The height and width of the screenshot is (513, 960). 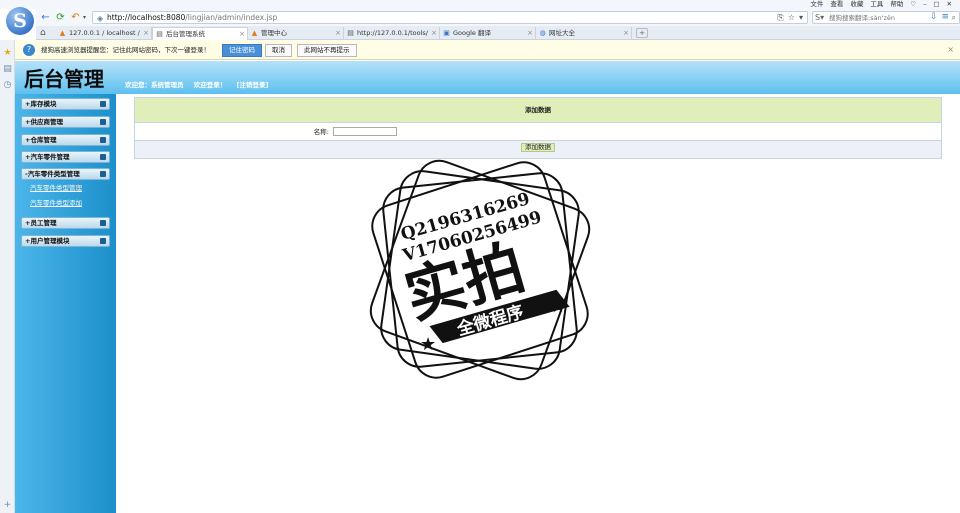 I want to click on search-engine-icon: S▾, so click(x=819, y=17).